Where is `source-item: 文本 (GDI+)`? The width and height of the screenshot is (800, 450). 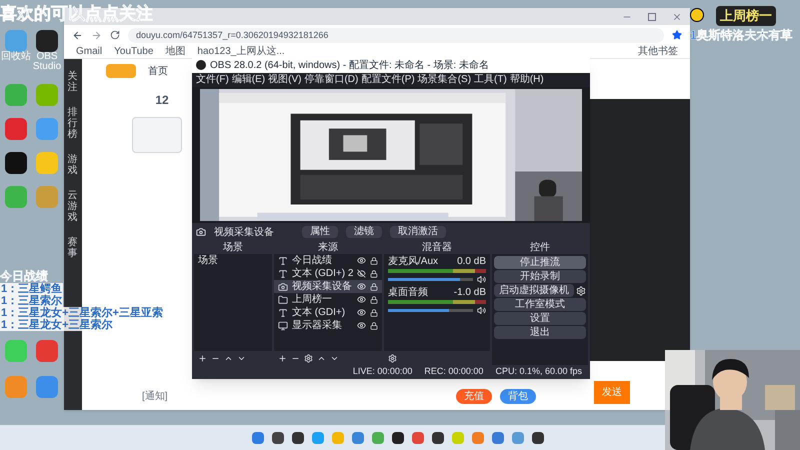
source-item: 文本 (GDI+) is located at coordinates (328, 312).